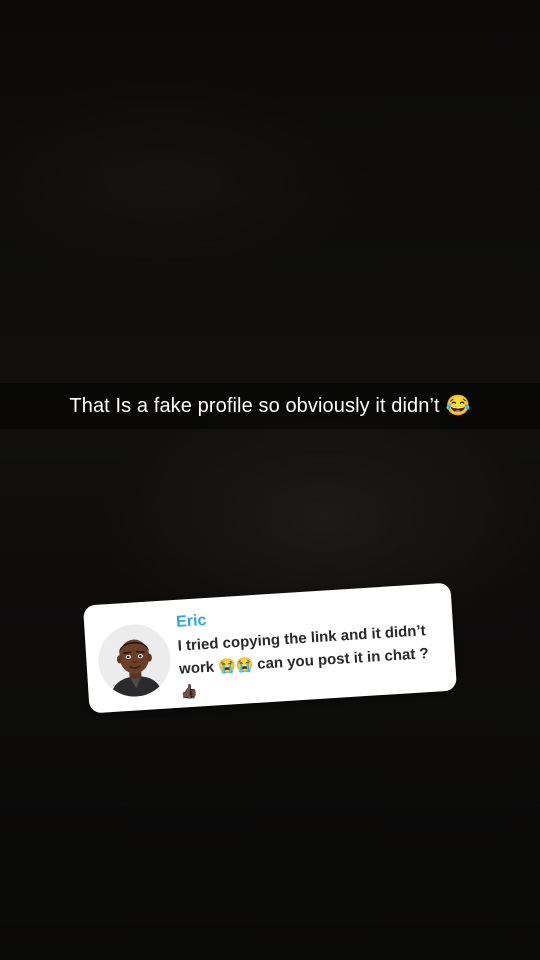 This screenshot has height=960, width=540. I want to click on sender-name: Eric, so click(191, 621).